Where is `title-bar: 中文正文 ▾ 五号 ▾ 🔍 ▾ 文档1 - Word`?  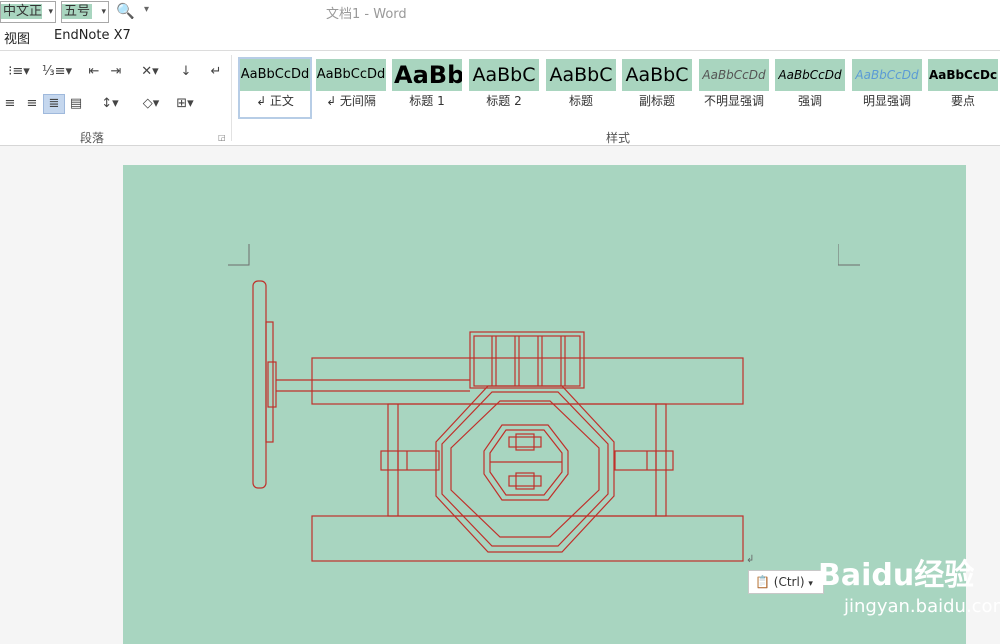
title-bar: 中文正文 ▾ 五号 ▾ 🔍 ▾ 文档1 - Word is located at coordinates (500, 12).